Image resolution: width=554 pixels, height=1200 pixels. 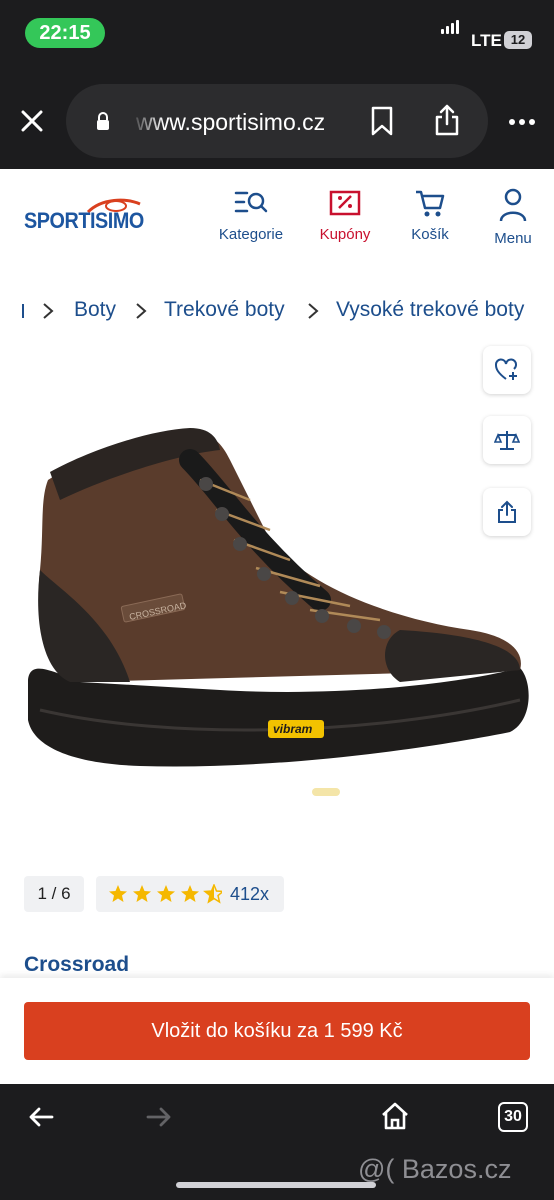 I want to click on network-type: LTE, so click(x=486, y=40).